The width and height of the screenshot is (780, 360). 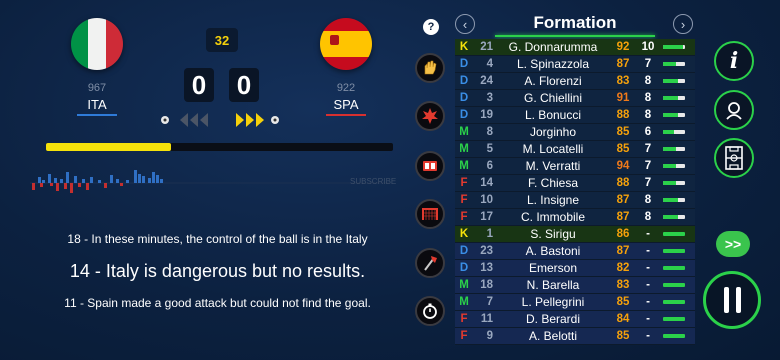 What do you see at coordinates (553, 166) in the screenshot?
I see `player-name: M. Verratti` at bounding box center [553, 166].